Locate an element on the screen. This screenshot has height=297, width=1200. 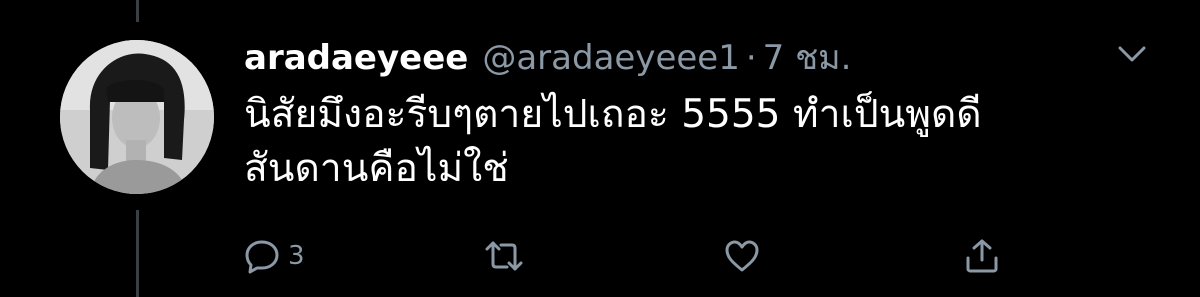
tweet-text-line: นิสัยมึงอะรีบๆตายไปเถอะ 5555 ทำเป็นพูดดี is located at coordinates (613, 114).